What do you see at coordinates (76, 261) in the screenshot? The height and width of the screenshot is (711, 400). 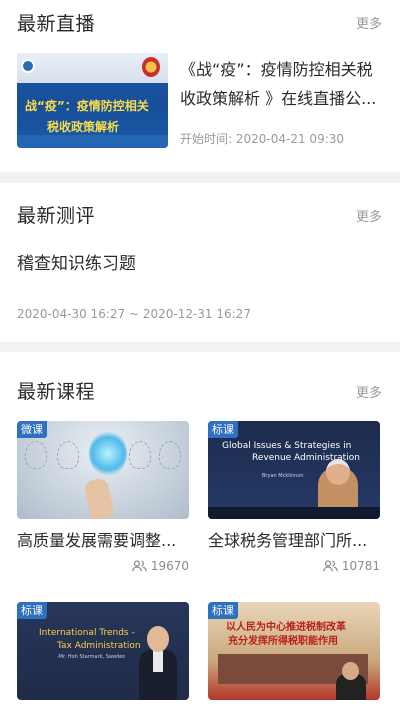 I see `test-item-name: 稽查知识练习题` at bounding box center [76, 261].